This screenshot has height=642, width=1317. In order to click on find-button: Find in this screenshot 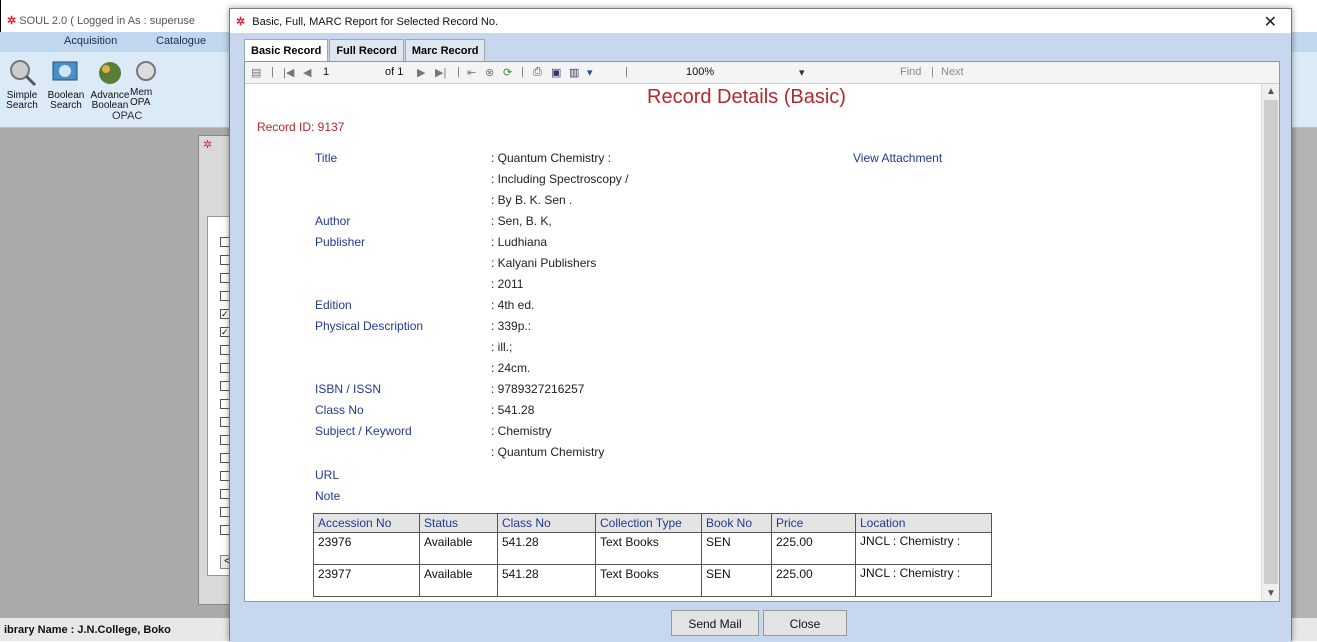, I will do `click(910, 72)`.